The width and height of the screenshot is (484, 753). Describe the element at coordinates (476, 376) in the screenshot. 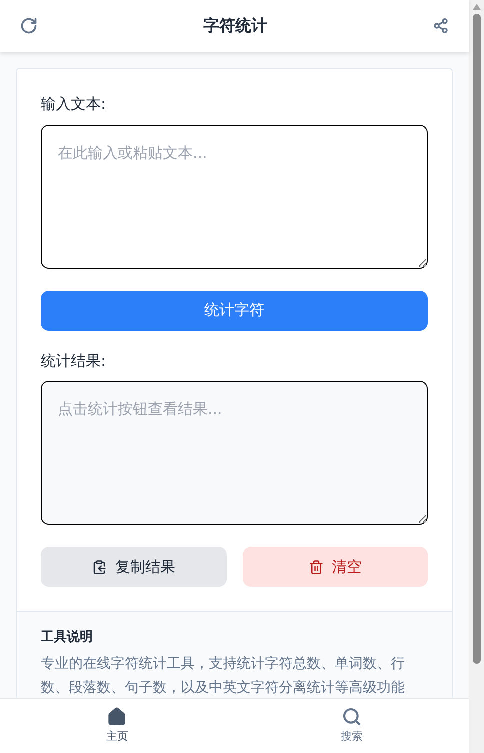

I see `scrollbar` at that location.